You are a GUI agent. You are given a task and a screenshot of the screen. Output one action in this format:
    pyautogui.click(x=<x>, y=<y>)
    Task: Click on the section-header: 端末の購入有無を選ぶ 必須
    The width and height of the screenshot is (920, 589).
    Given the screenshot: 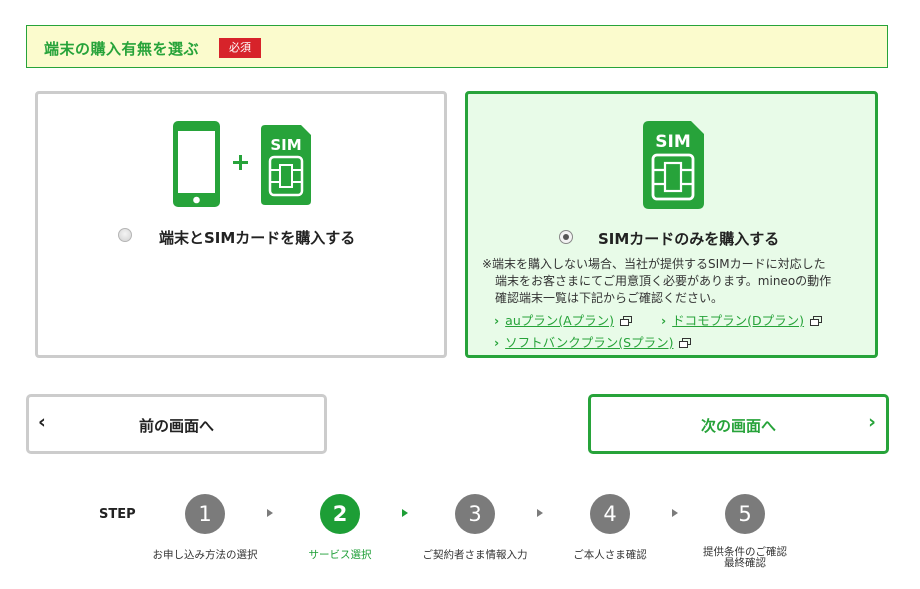 What is the action you would take?
    pyautogui.click(x=457, y=46)
    